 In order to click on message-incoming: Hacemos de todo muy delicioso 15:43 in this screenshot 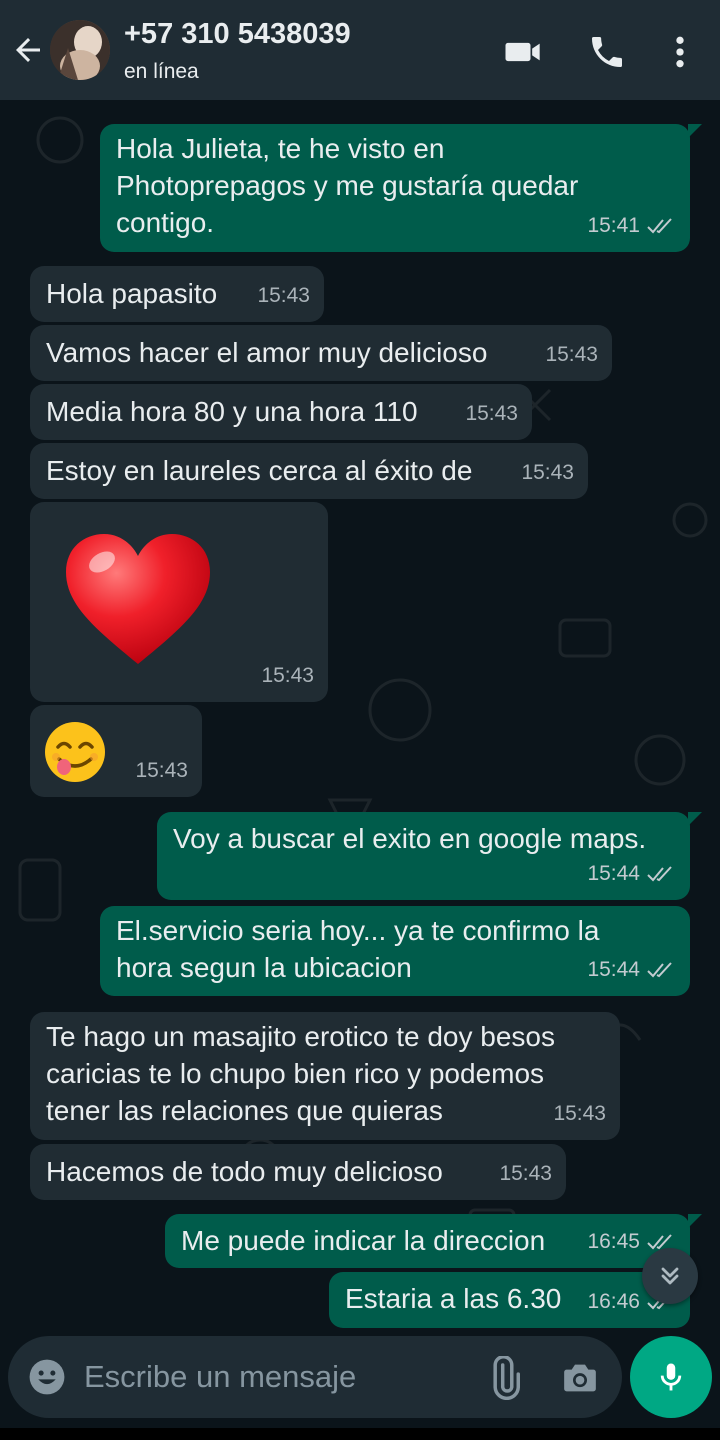, I will do `click(298, 1172)`.